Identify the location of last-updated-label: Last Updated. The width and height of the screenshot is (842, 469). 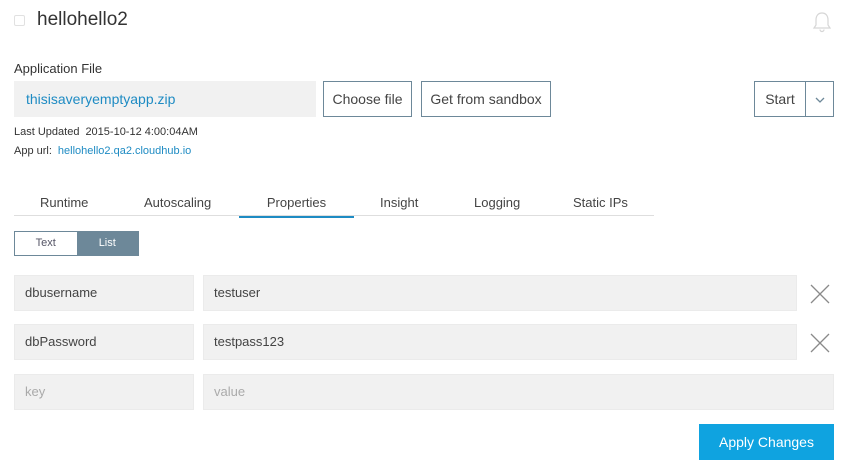
(47, 132).